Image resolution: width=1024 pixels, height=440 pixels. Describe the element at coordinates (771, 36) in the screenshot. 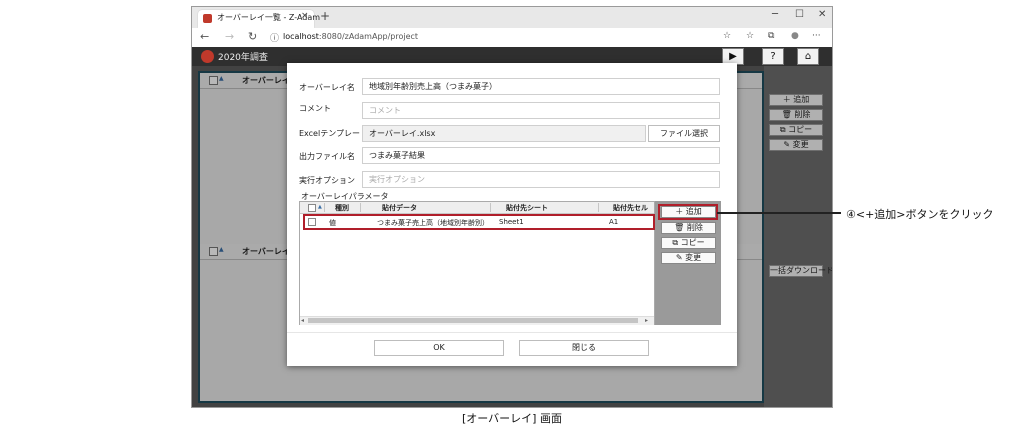

I see `collections-icon: ⧉` at that location.